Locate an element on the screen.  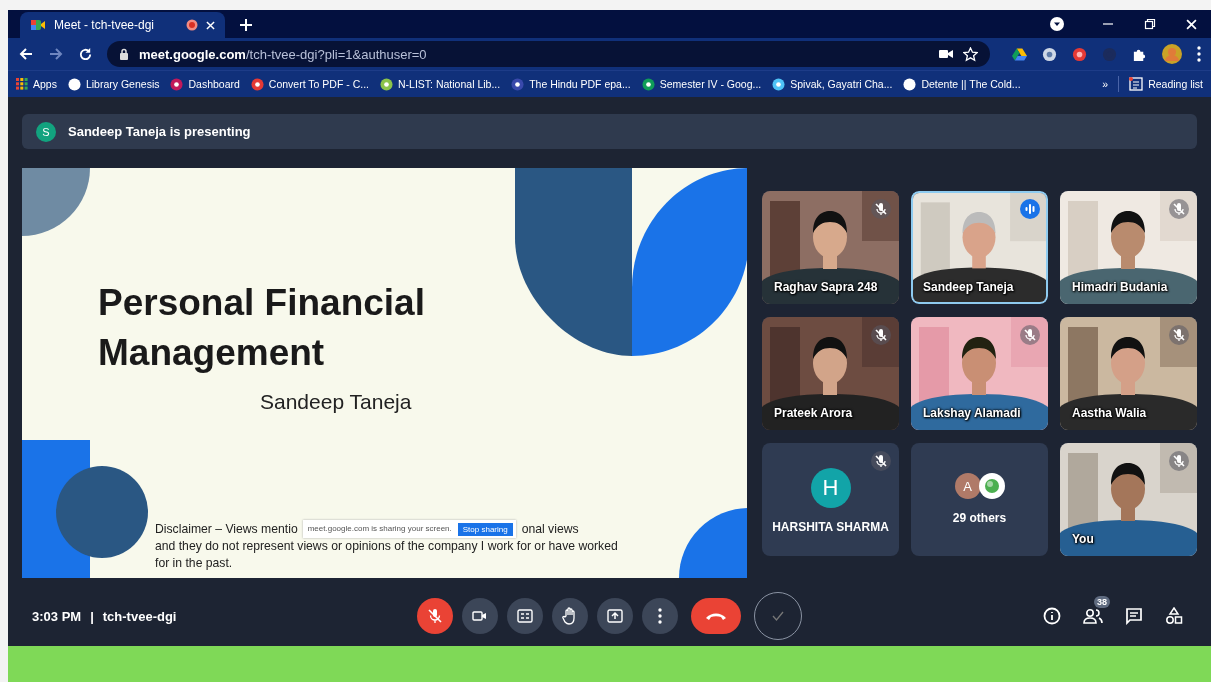
participant-name: You is located at coordinates (1083, 538).